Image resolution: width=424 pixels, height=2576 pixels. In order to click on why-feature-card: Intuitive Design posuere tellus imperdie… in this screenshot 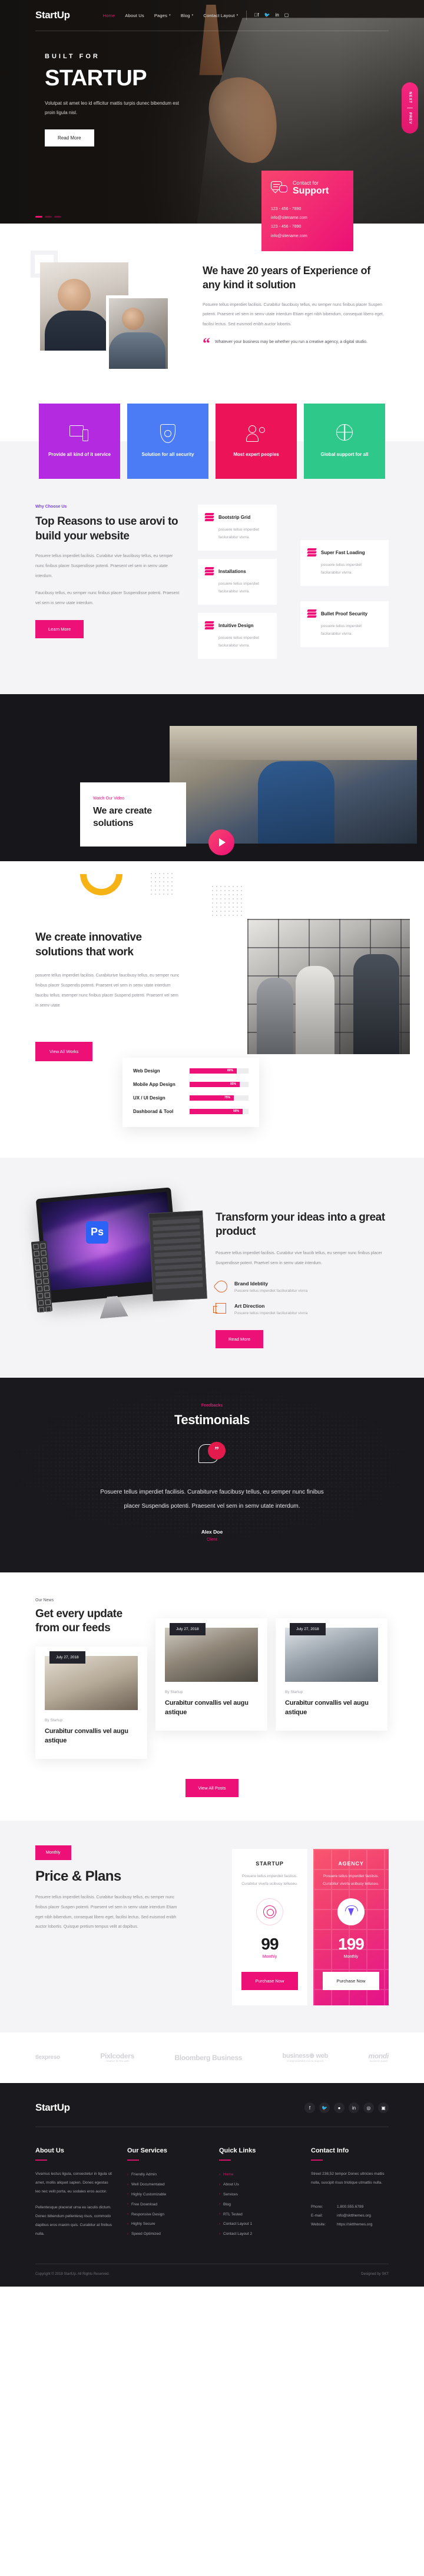, I will do `click(237, 636)`.